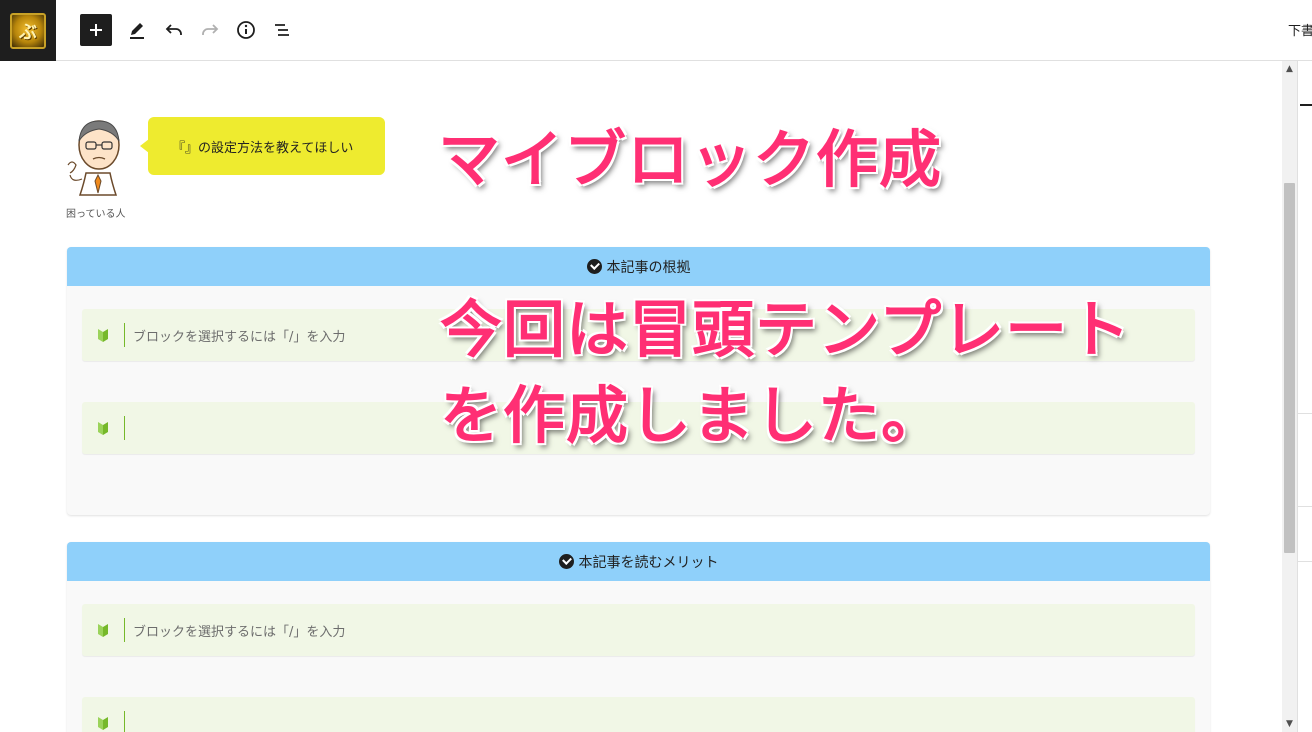  Describe the element at coordinates (1300, 29) in the screenshot. I see `save-draft-button: 下書き保存` at that location.